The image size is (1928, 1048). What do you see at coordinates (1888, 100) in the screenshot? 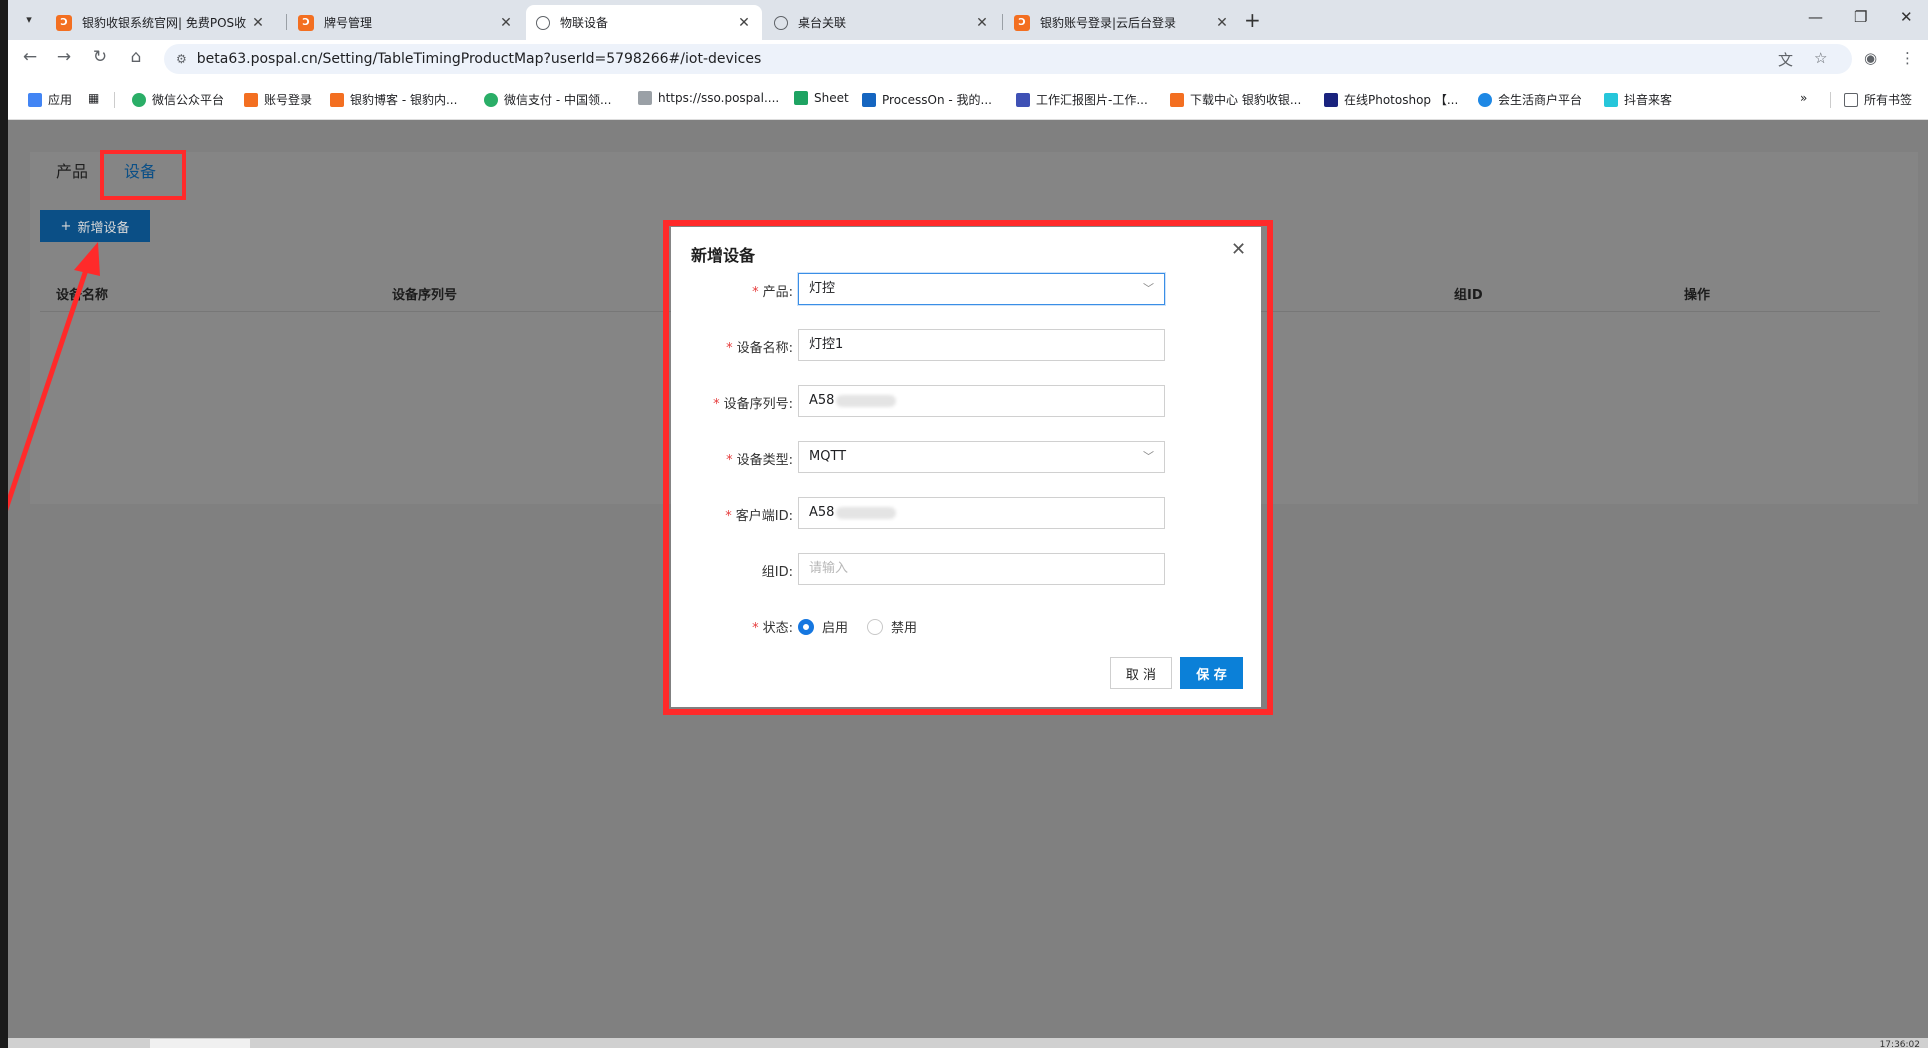
I see `bookmark-label: 所有书签` at bounding box center [1888, 100].